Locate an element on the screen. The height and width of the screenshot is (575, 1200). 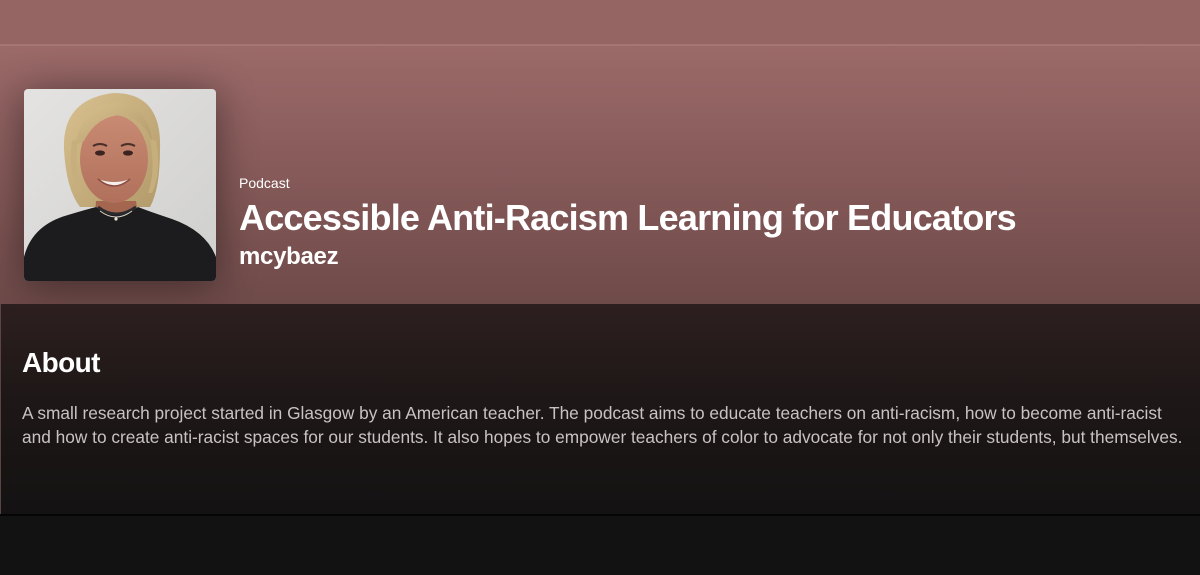
header-divider is located at coordinates (600, 45).